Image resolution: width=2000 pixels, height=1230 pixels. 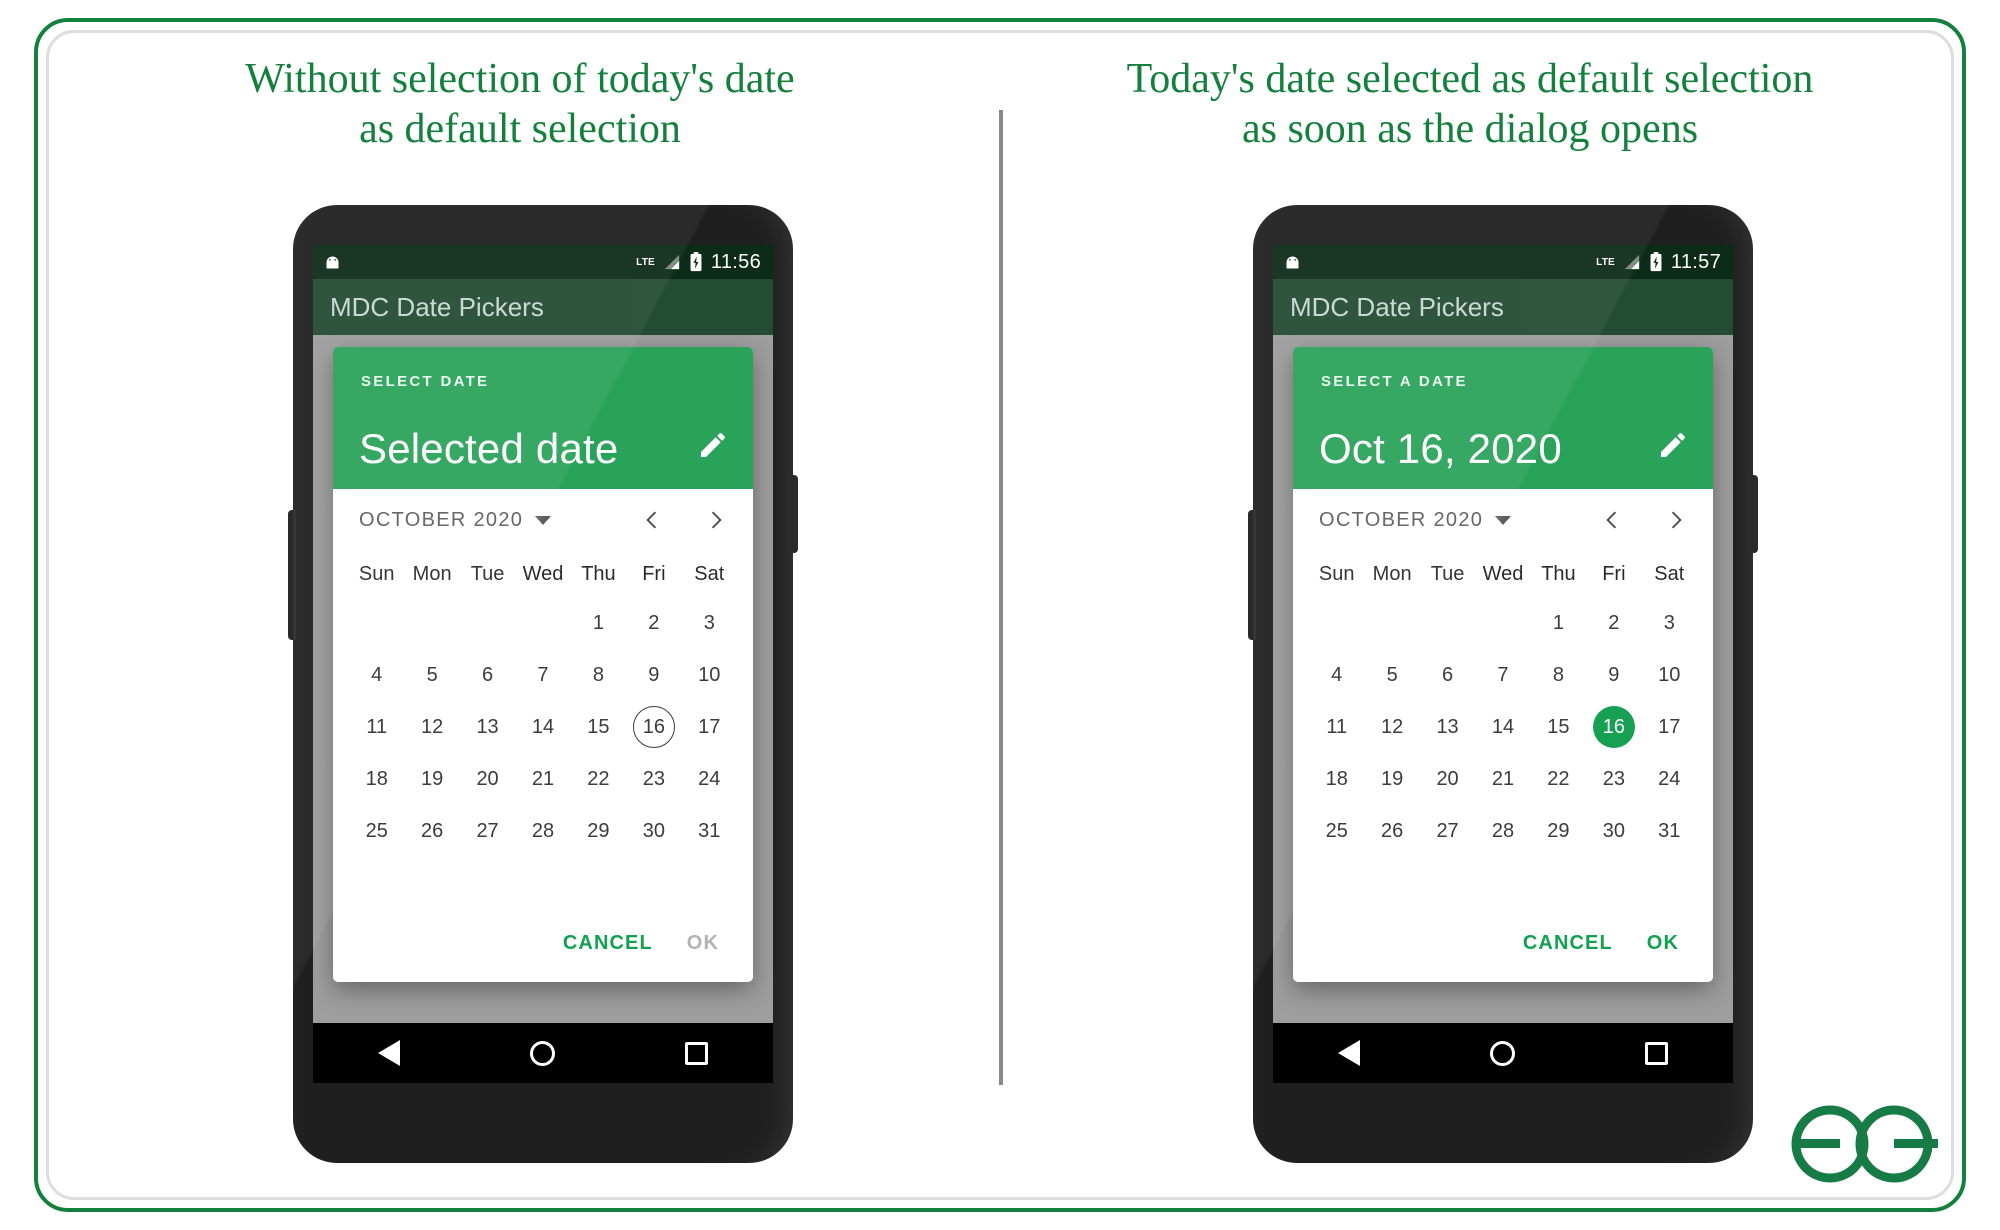 What do you see at coordinates (598, 573) in the screenshot?
I see `weekday-label-thu: Thu` at bounding box center [598, 573].